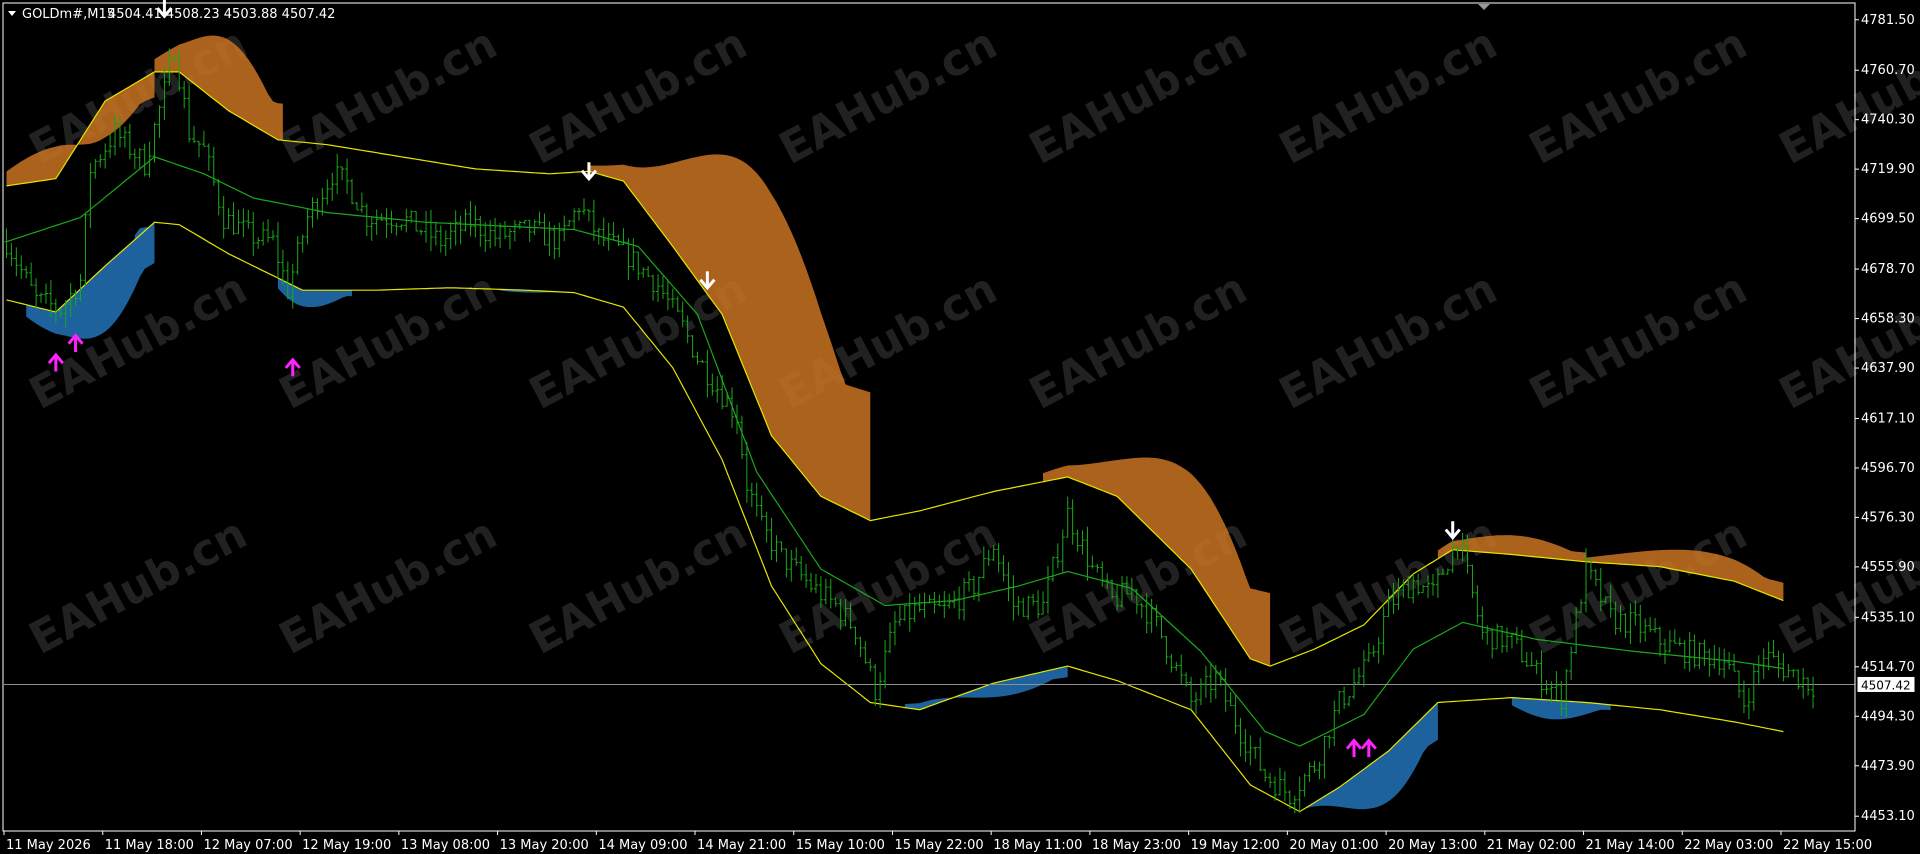 The image size is (1920, 854). I want to click on x-tick-label: 18 May 23:00, so click(1136, 845).